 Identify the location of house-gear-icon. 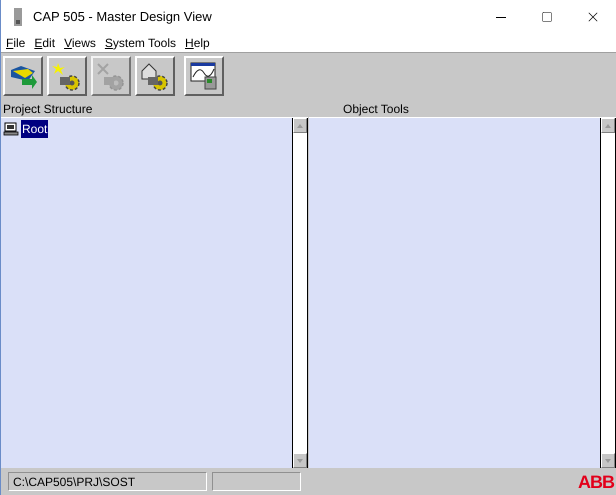
(155, 75).